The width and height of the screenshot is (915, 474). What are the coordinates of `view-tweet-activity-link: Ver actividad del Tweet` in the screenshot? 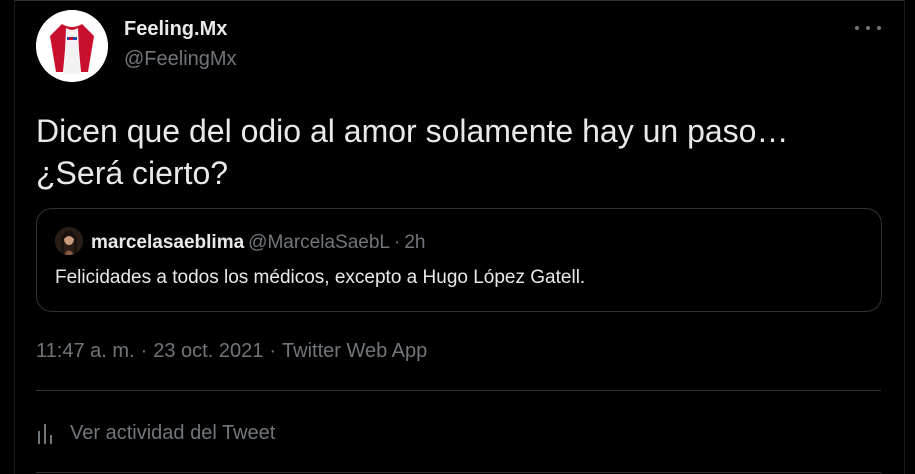 It's located at (155, 433).